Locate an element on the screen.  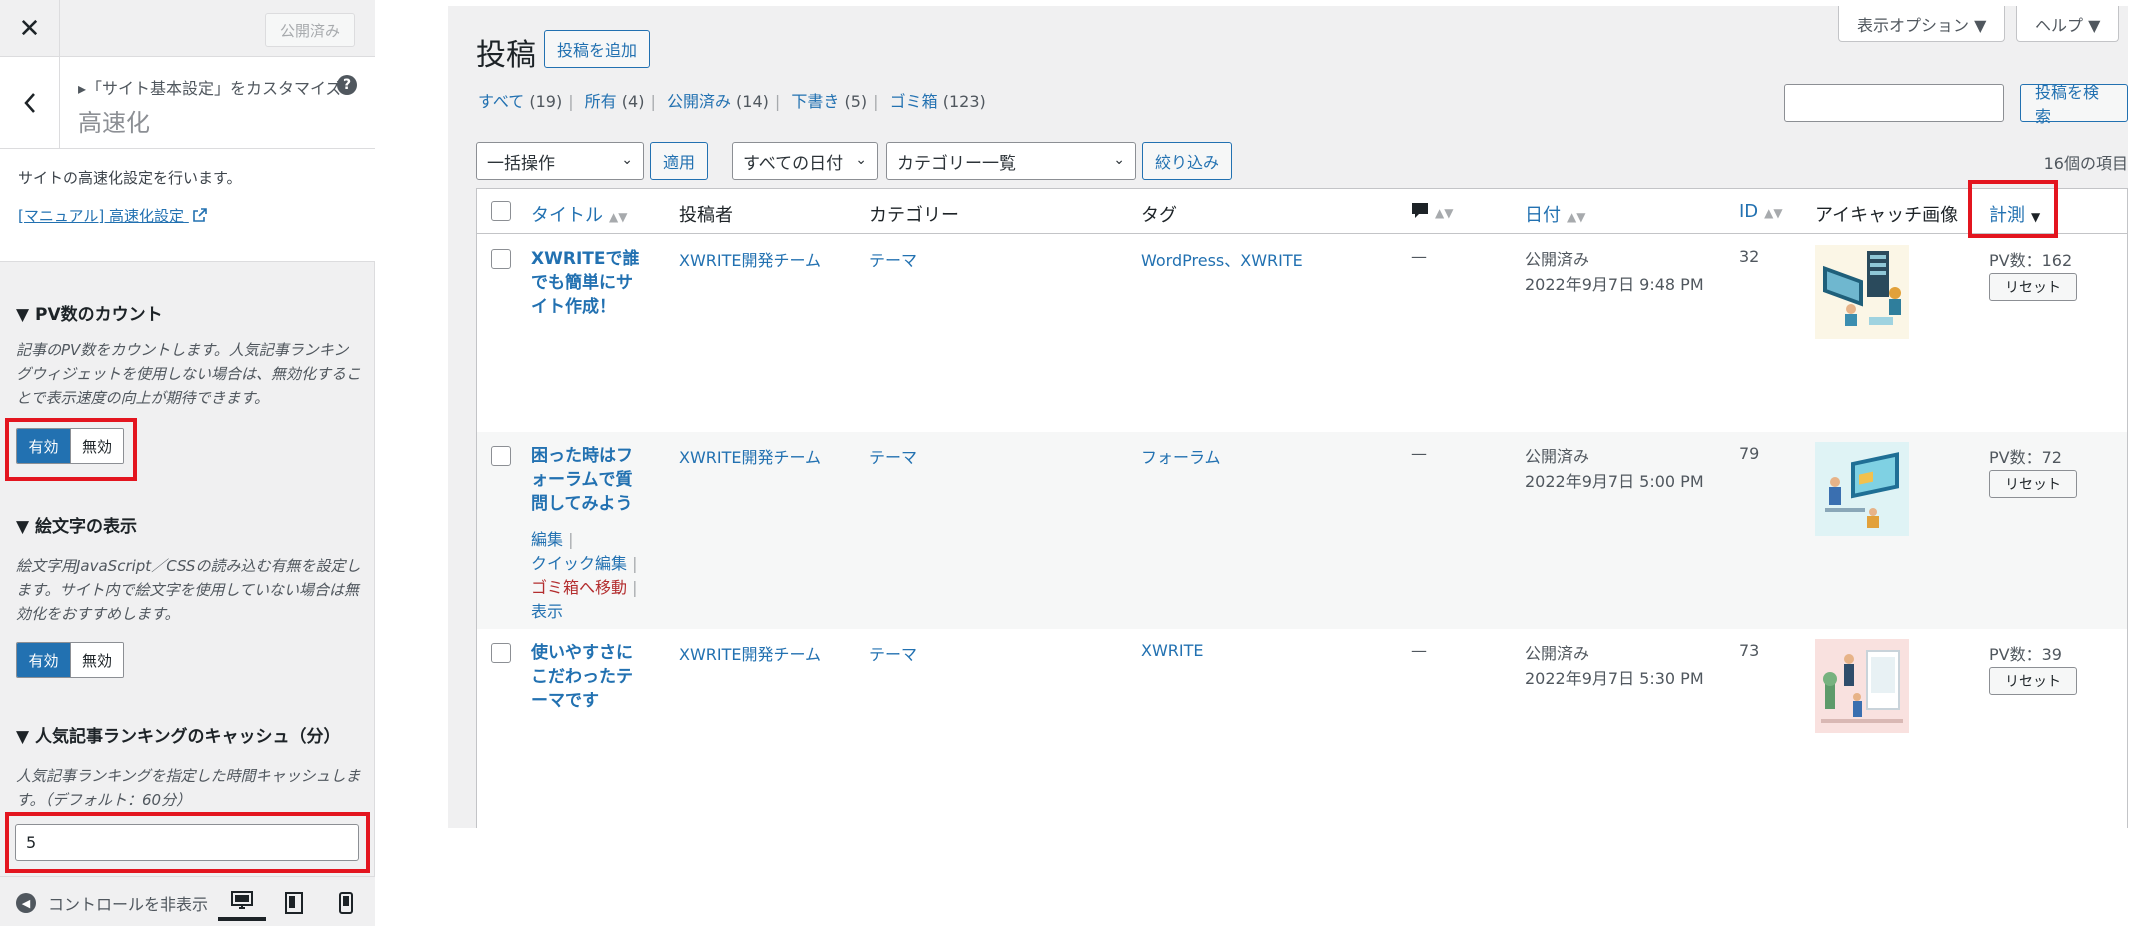
tags-link: XWRITE is located at coordinates (1172, 650).